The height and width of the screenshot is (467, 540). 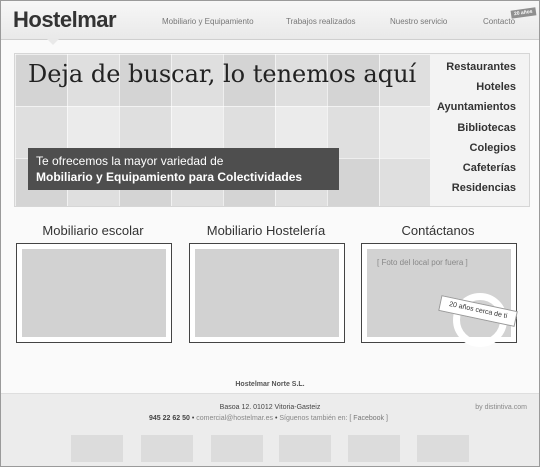 What do you see at coordinates (499, 21) in the screenshot?
I see `nav-contacto: Contacto` at bounding box center [499, 21].